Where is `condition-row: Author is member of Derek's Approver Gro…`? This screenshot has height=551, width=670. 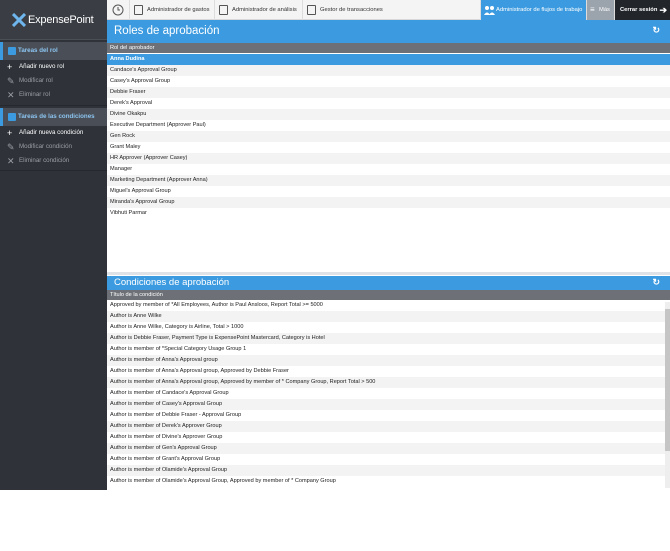
condition-row: Author is member of Derek's Approver Gro… is located at coordinates (386, 426).